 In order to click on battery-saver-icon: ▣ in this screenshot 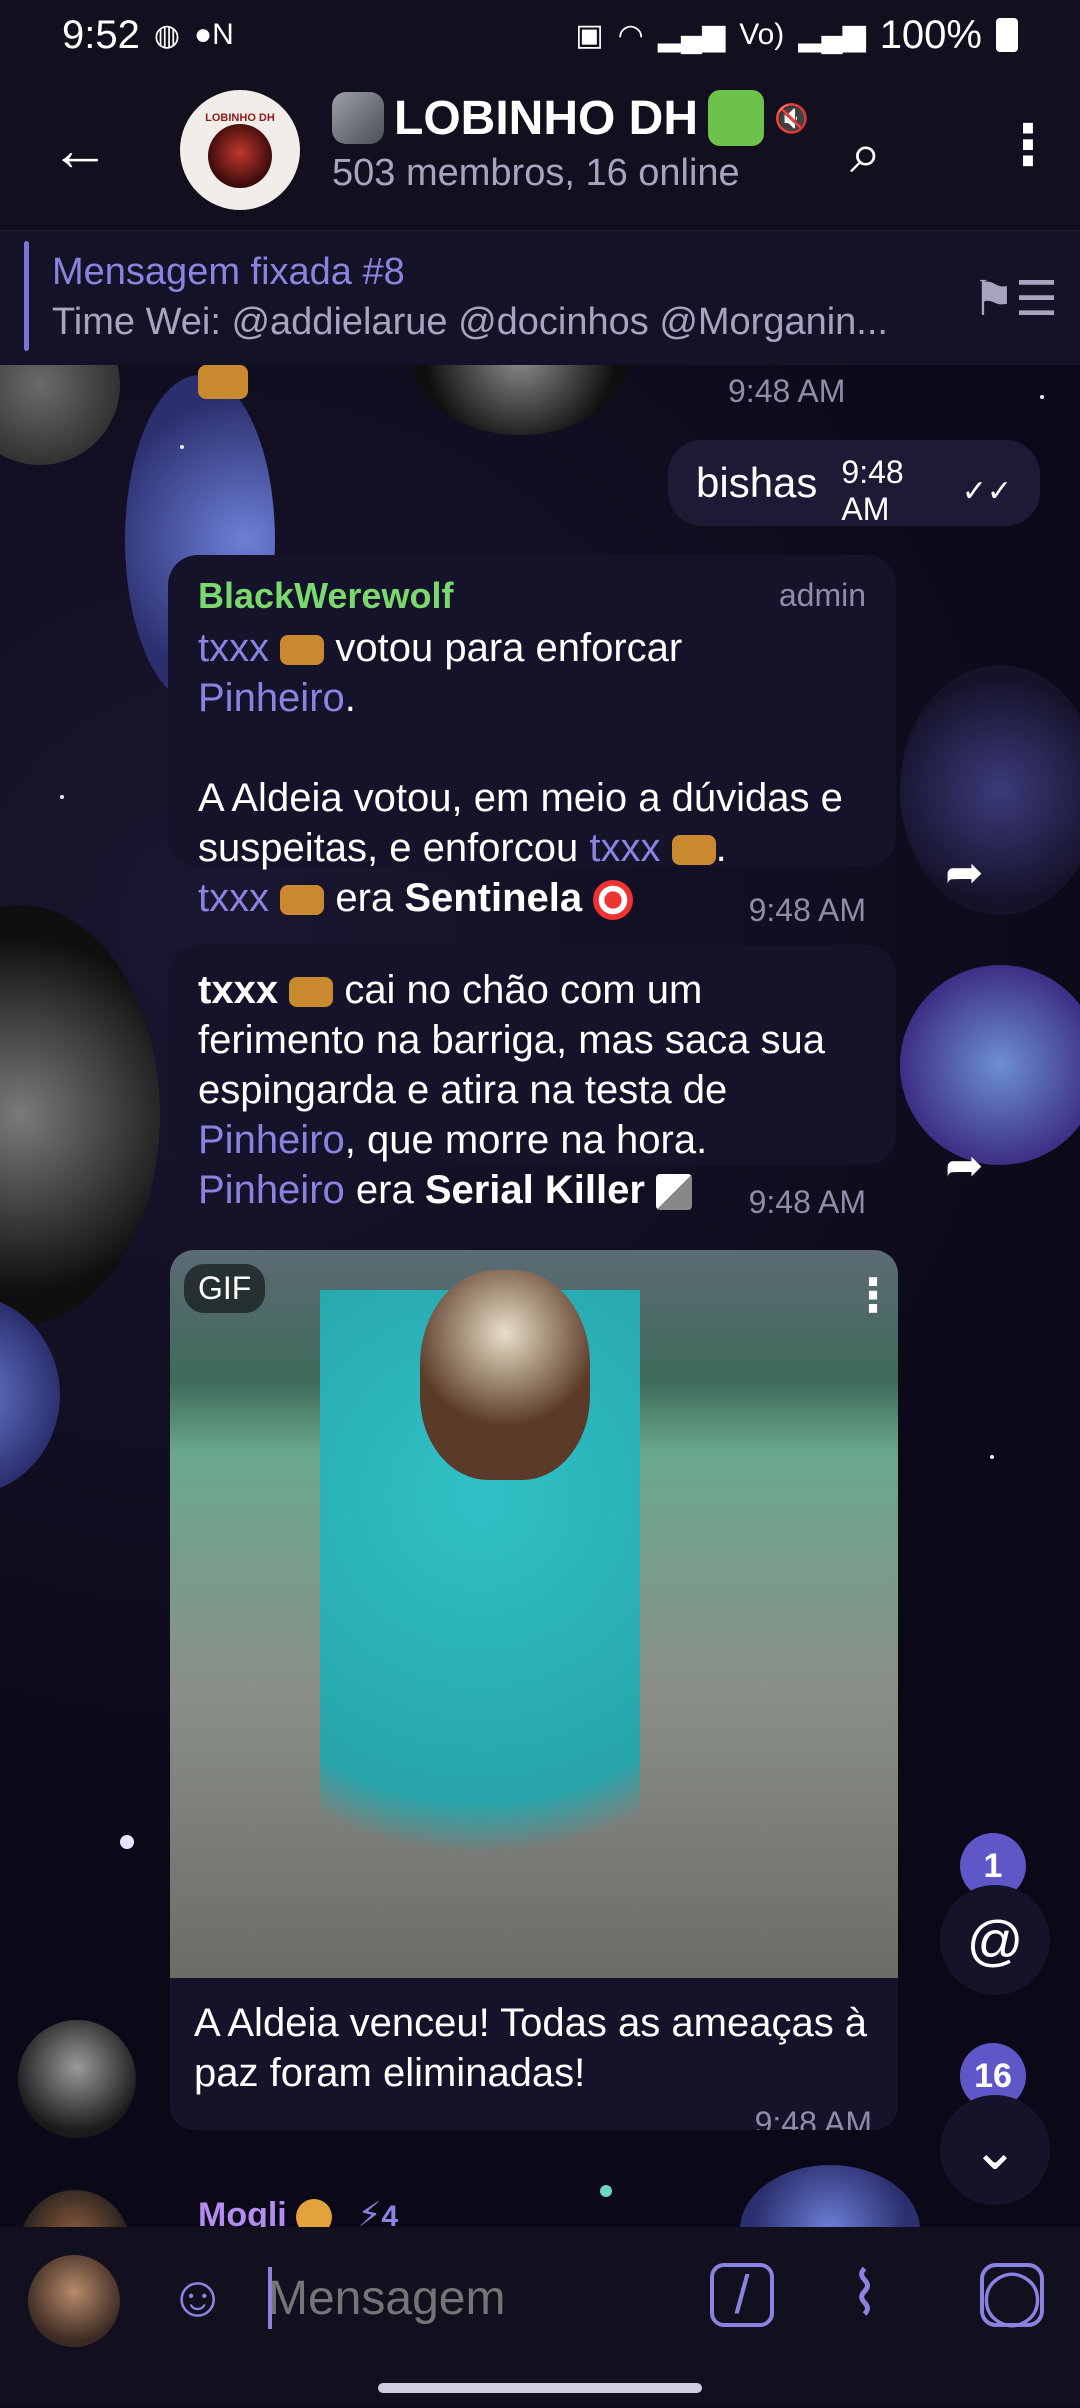, I will do `click(589, 35)`.